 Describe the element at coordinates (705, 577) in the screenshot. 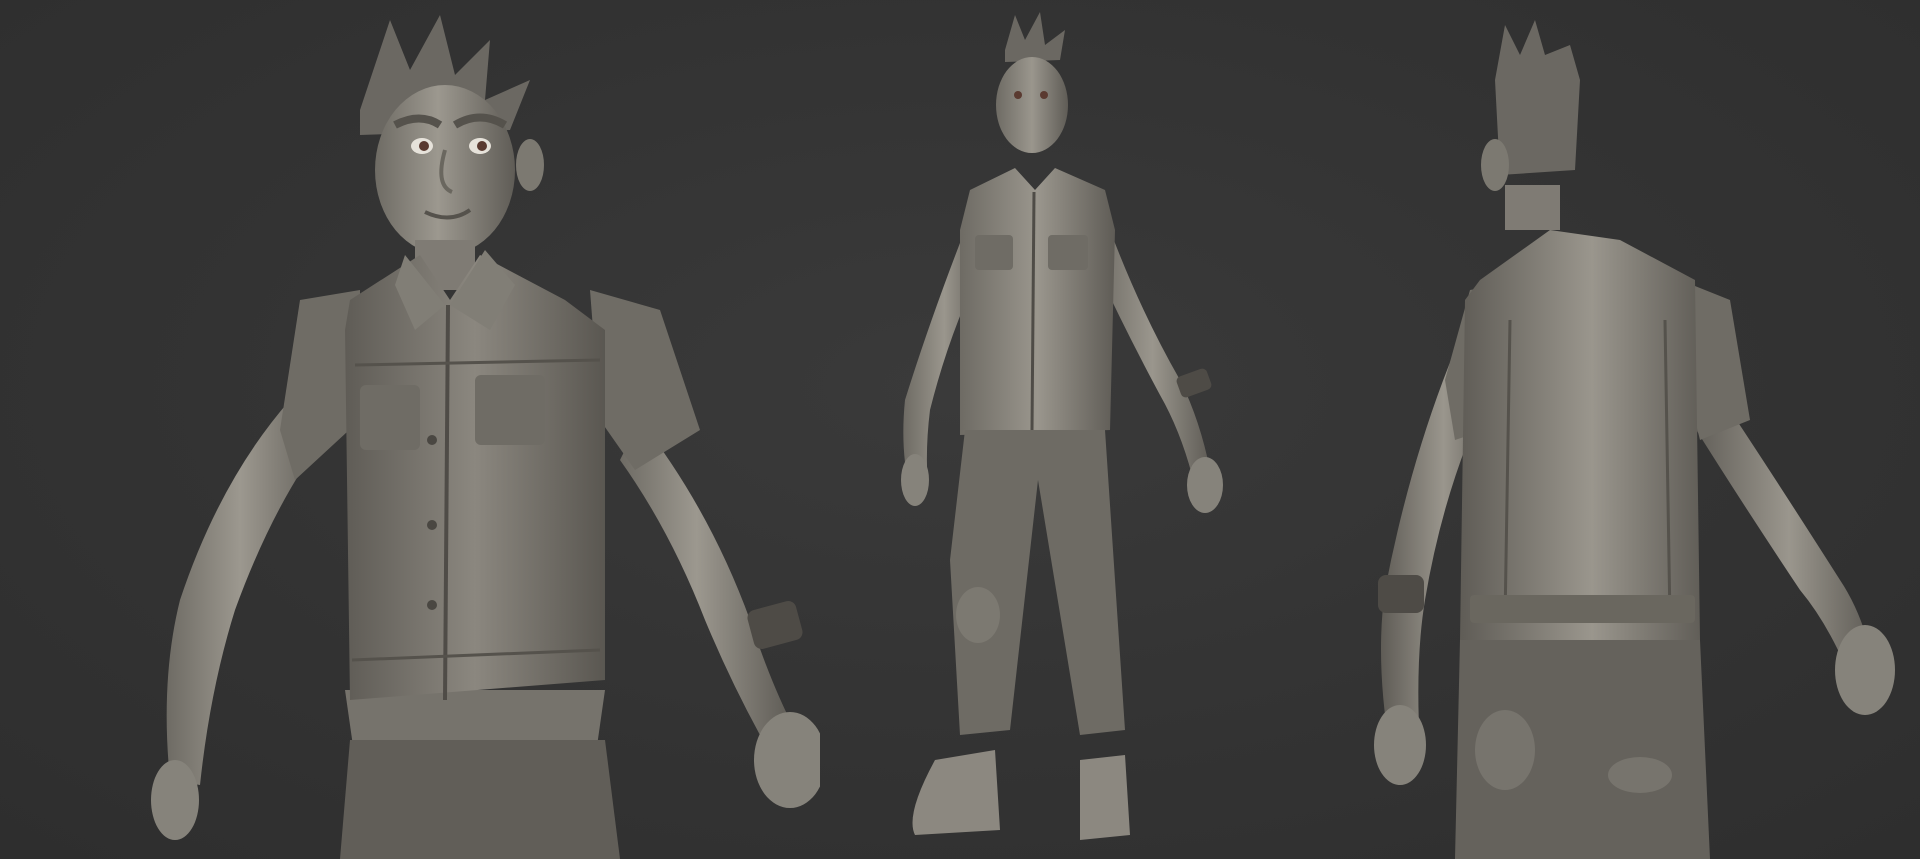

I see `right-arm` at that location.